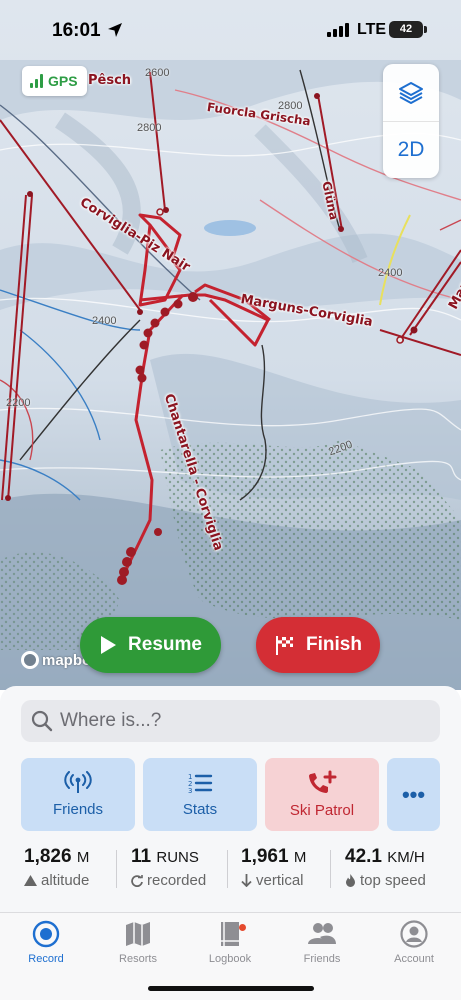  What do you see at coordinates (322, 794) in the screenshot?
I see `ski-patrol-action-button: Ski Patrol` at bounding box center [322, 794].